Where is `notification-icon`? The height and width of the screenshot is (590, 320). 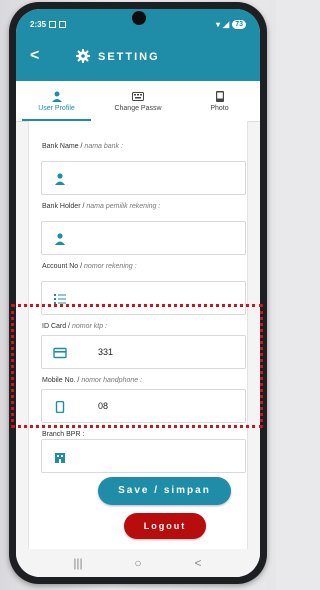 notification-icon is located at coordinates (53, 24).